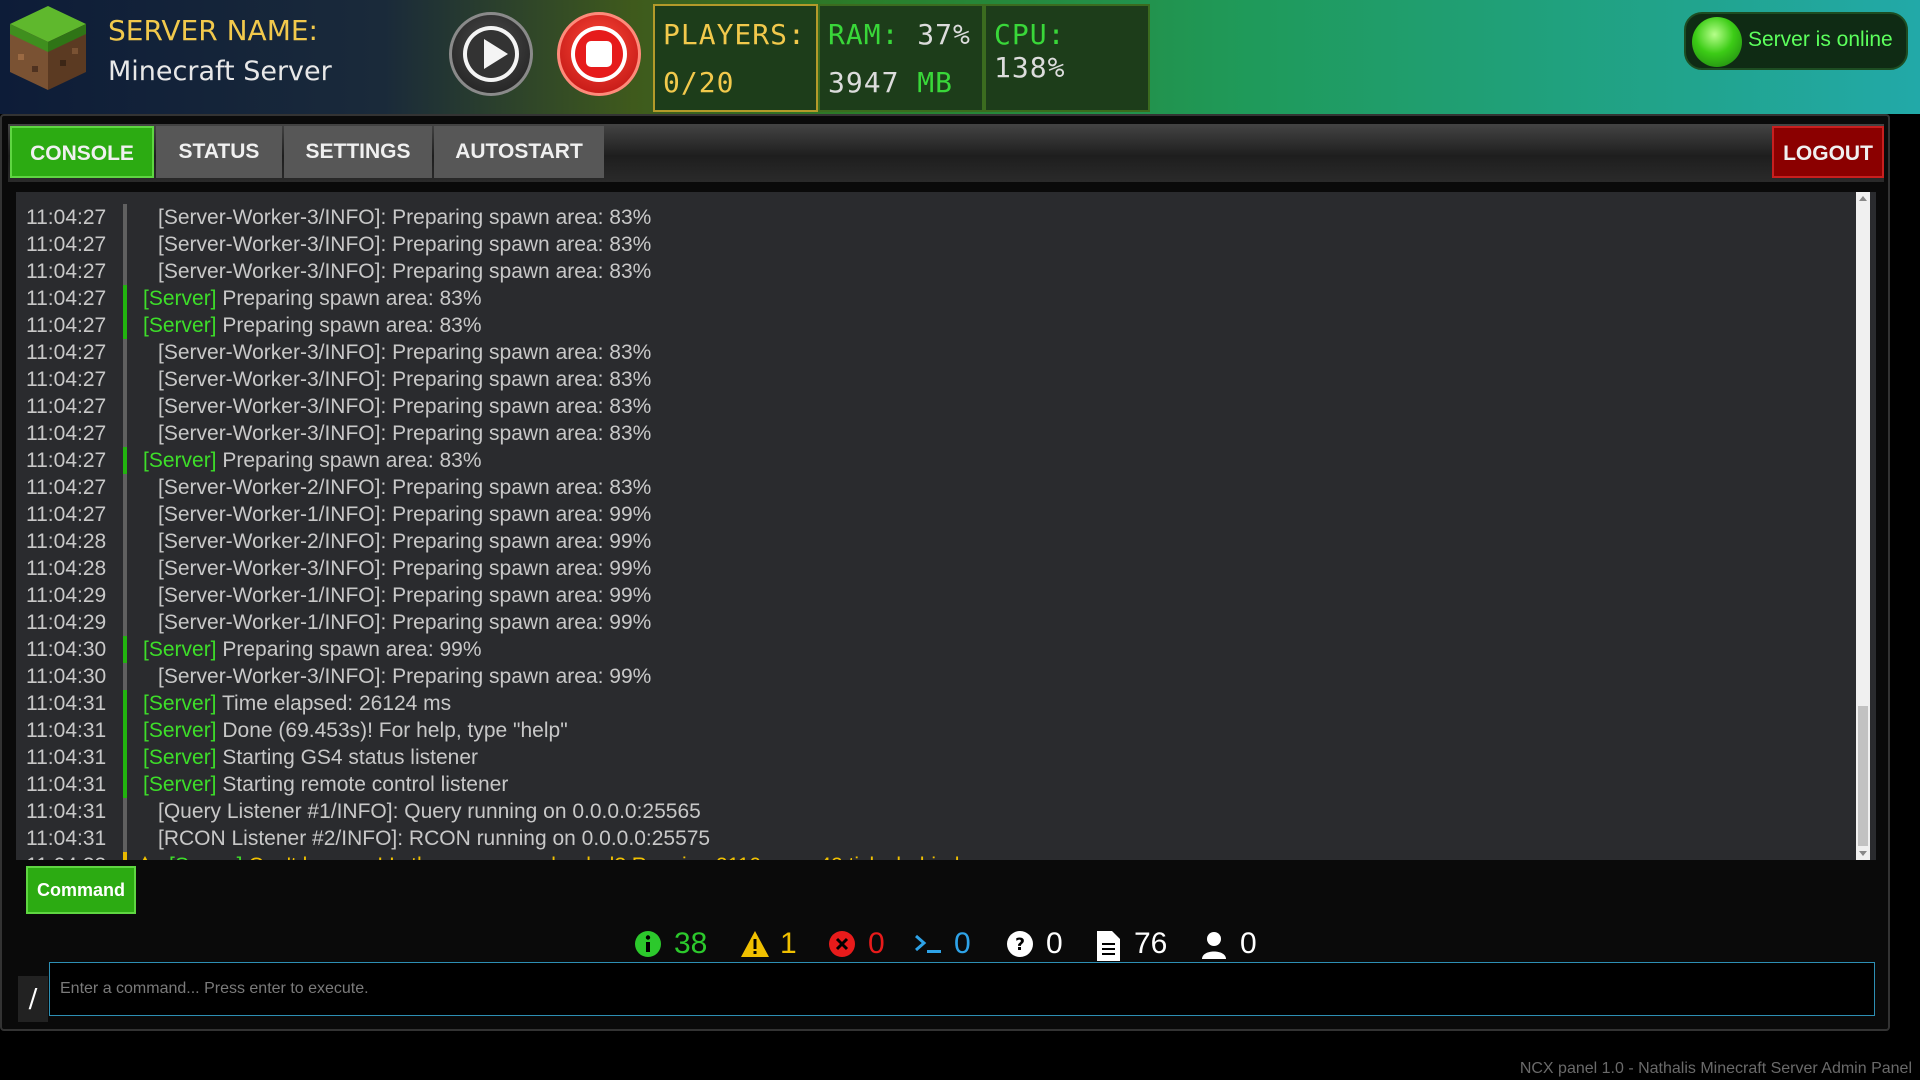 This screenshot has width=1920, height=1080. Describe the element at coordinates (1108, 946) in the screenshot. I see `document-icon` at that location.